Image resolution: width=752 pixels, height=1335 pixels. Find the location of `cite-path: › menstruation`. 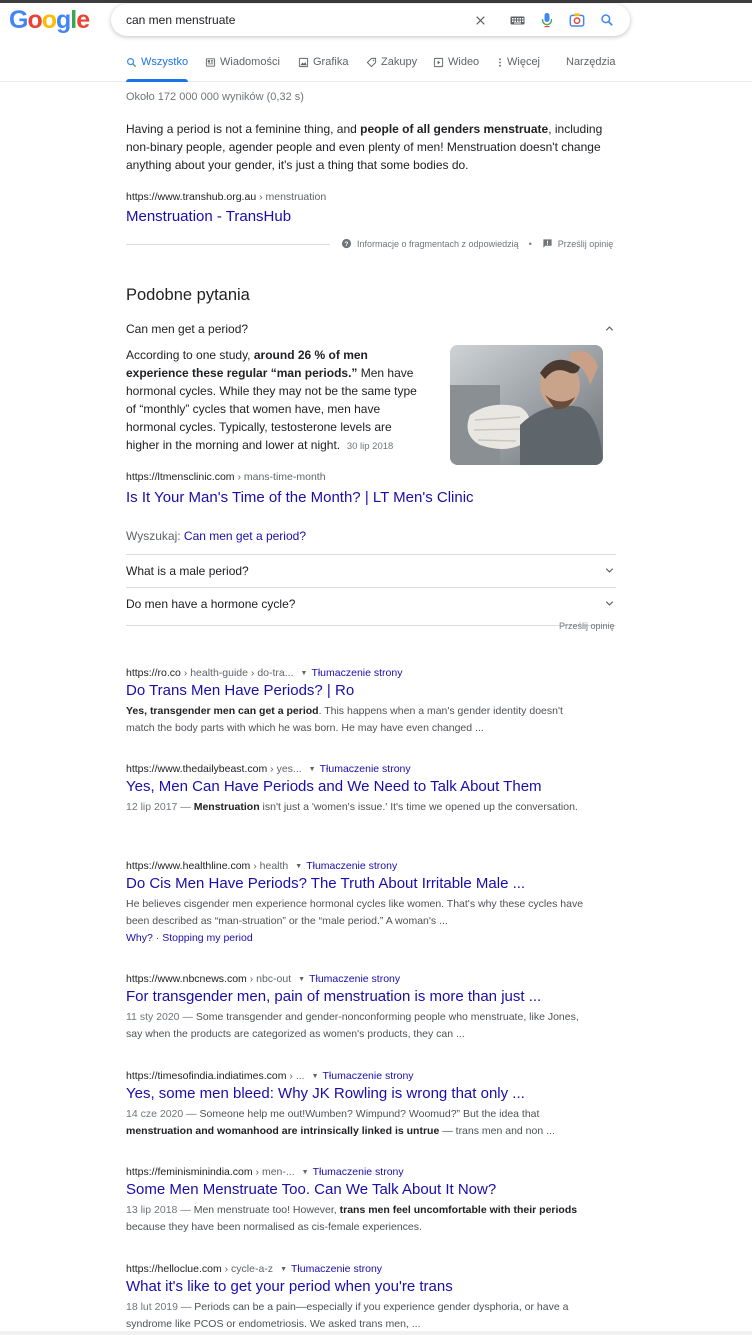

cite-path: › menstruation is located at coordinates (291, 197).